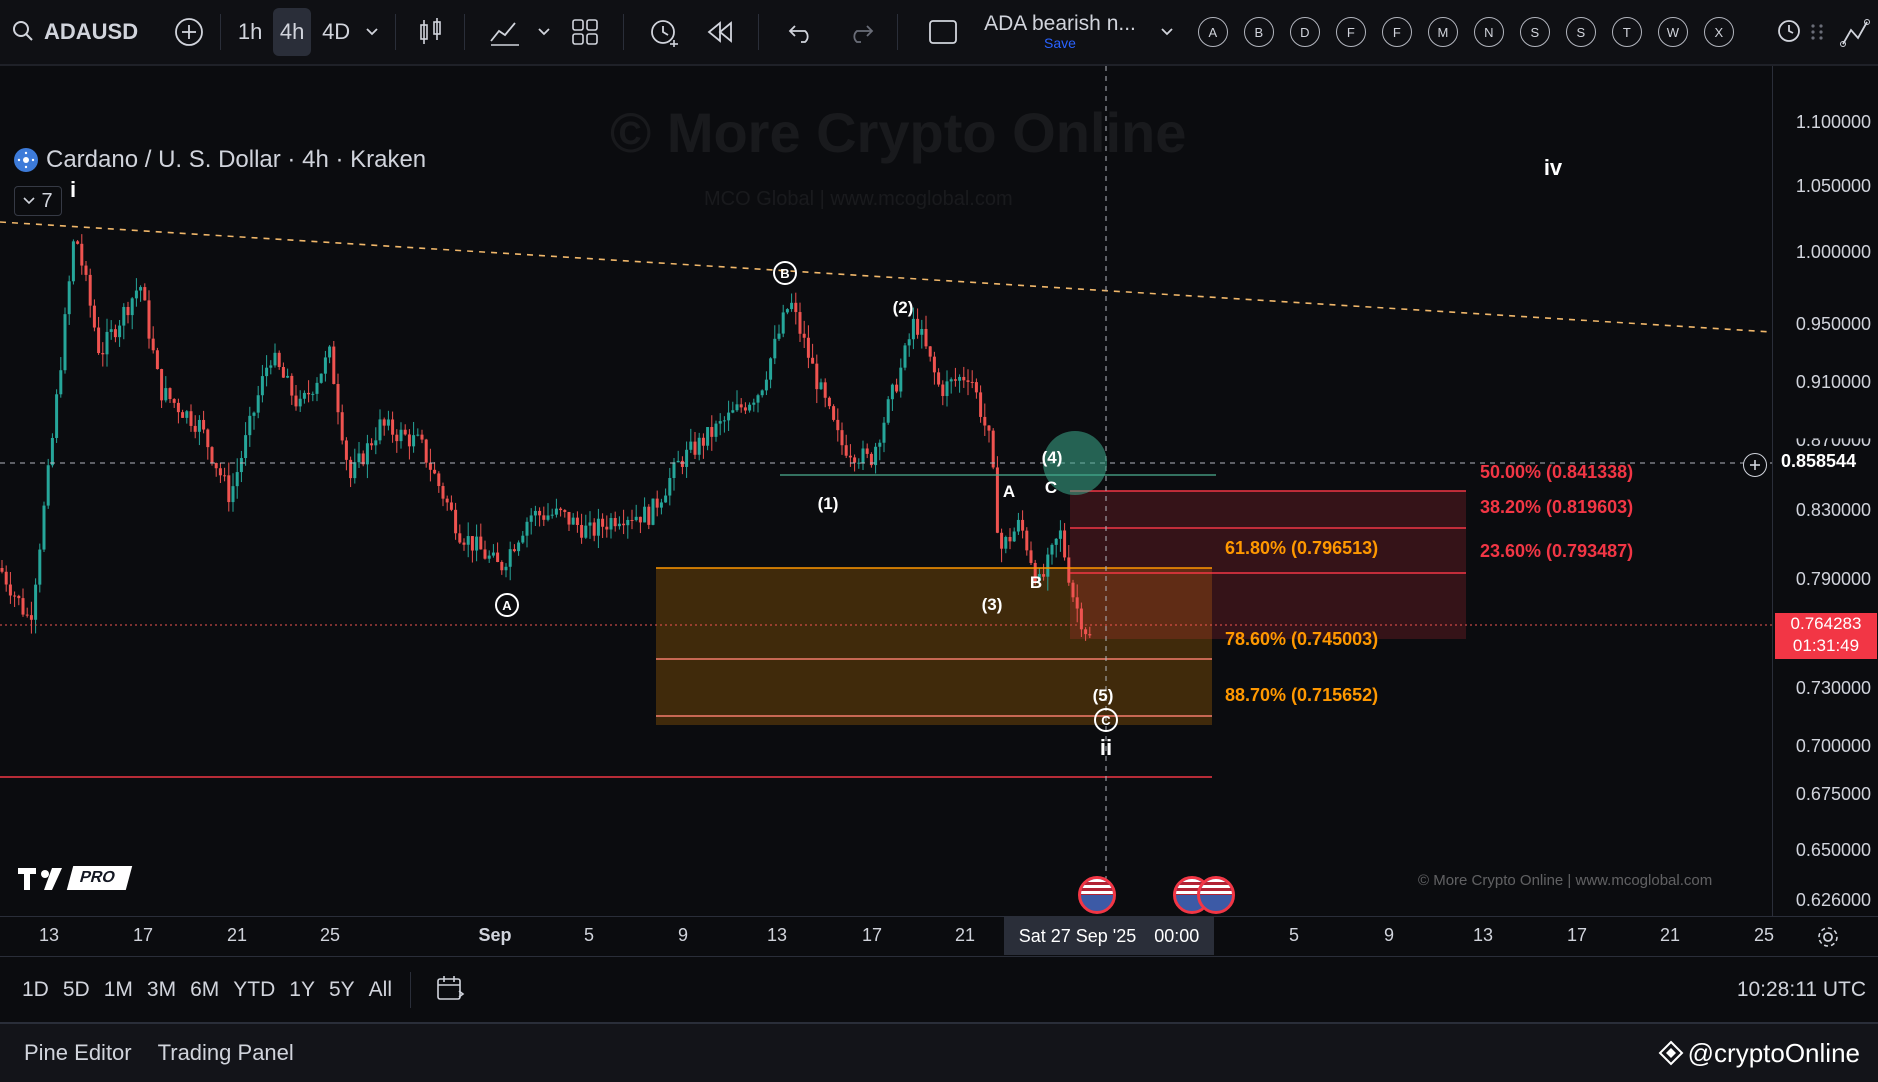 The height and width of the screenshot is (1082, 1878). What do you see at coordinates (336, 32) in the screenshot?
I see `timeframe-4D: 4D` at bounding box center [336, 32].